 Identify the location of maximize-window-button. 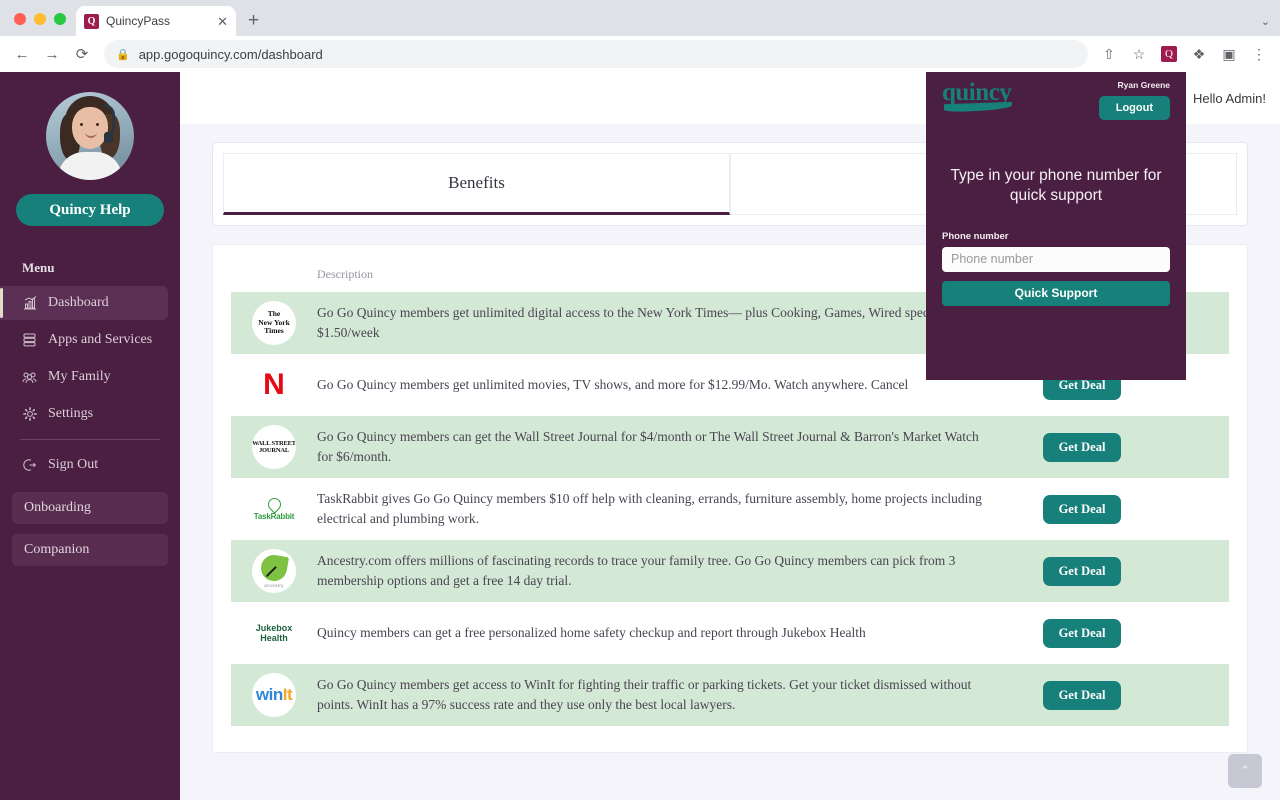
(60, 19).